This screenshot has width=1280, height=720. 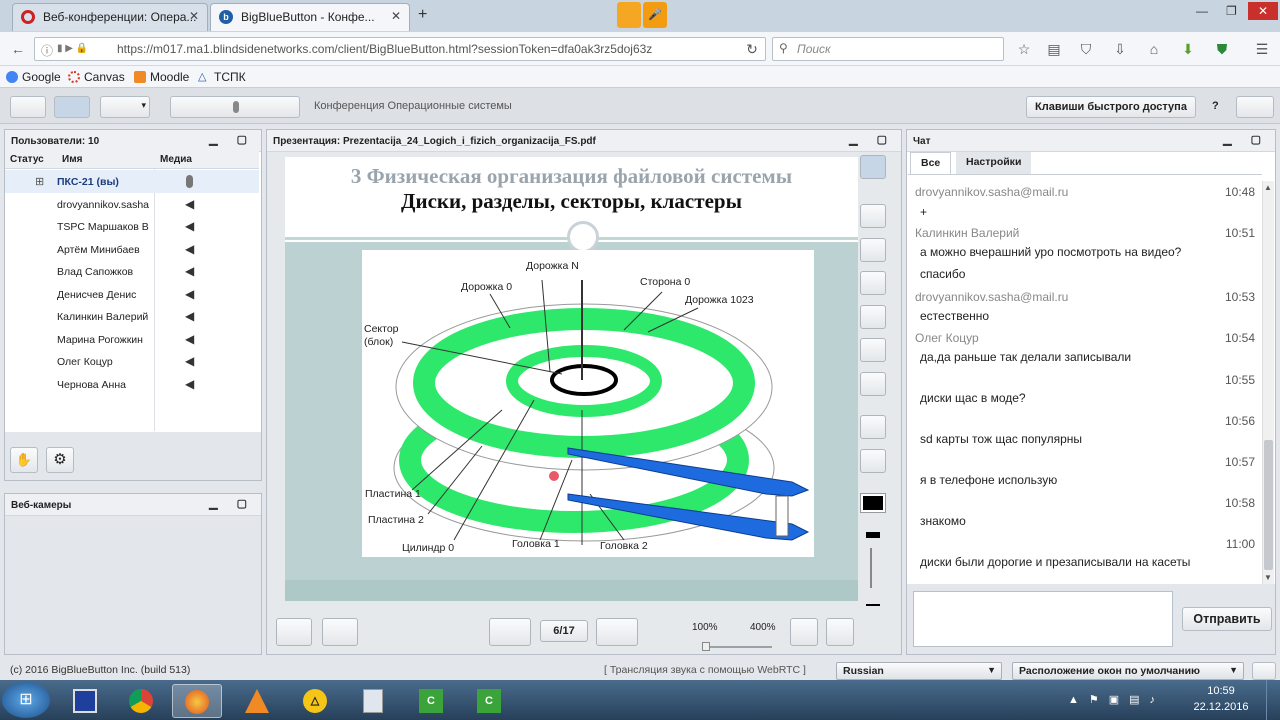 I want to click on home-icon: ⌂, so click(x=1154, y=49).